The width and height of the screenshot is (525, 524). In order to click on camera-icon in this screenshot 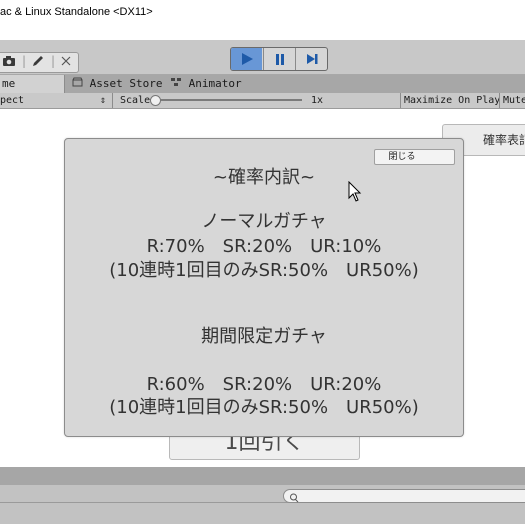, I will do `click(9, 62)`.